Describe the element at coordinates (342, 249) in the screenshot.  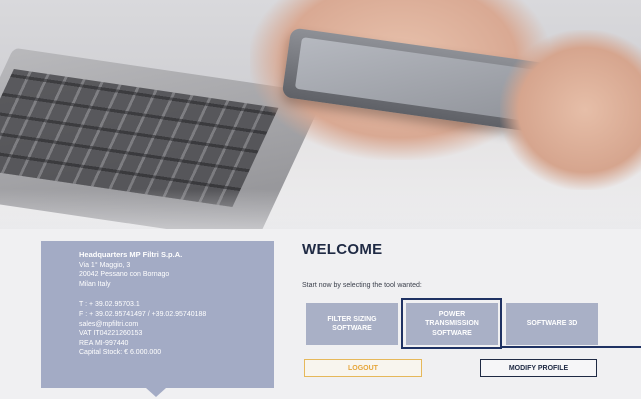
I see `welcome-title: WELCOME` at that location.